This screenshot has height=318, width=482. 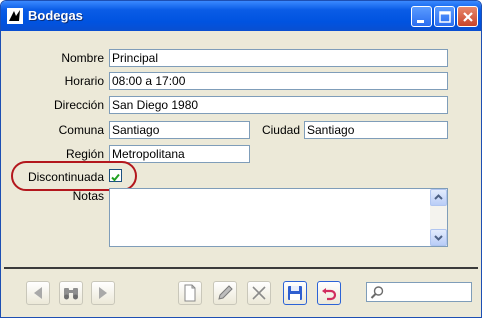 I want to click on notas-textarea, so click(x=278, y=217).